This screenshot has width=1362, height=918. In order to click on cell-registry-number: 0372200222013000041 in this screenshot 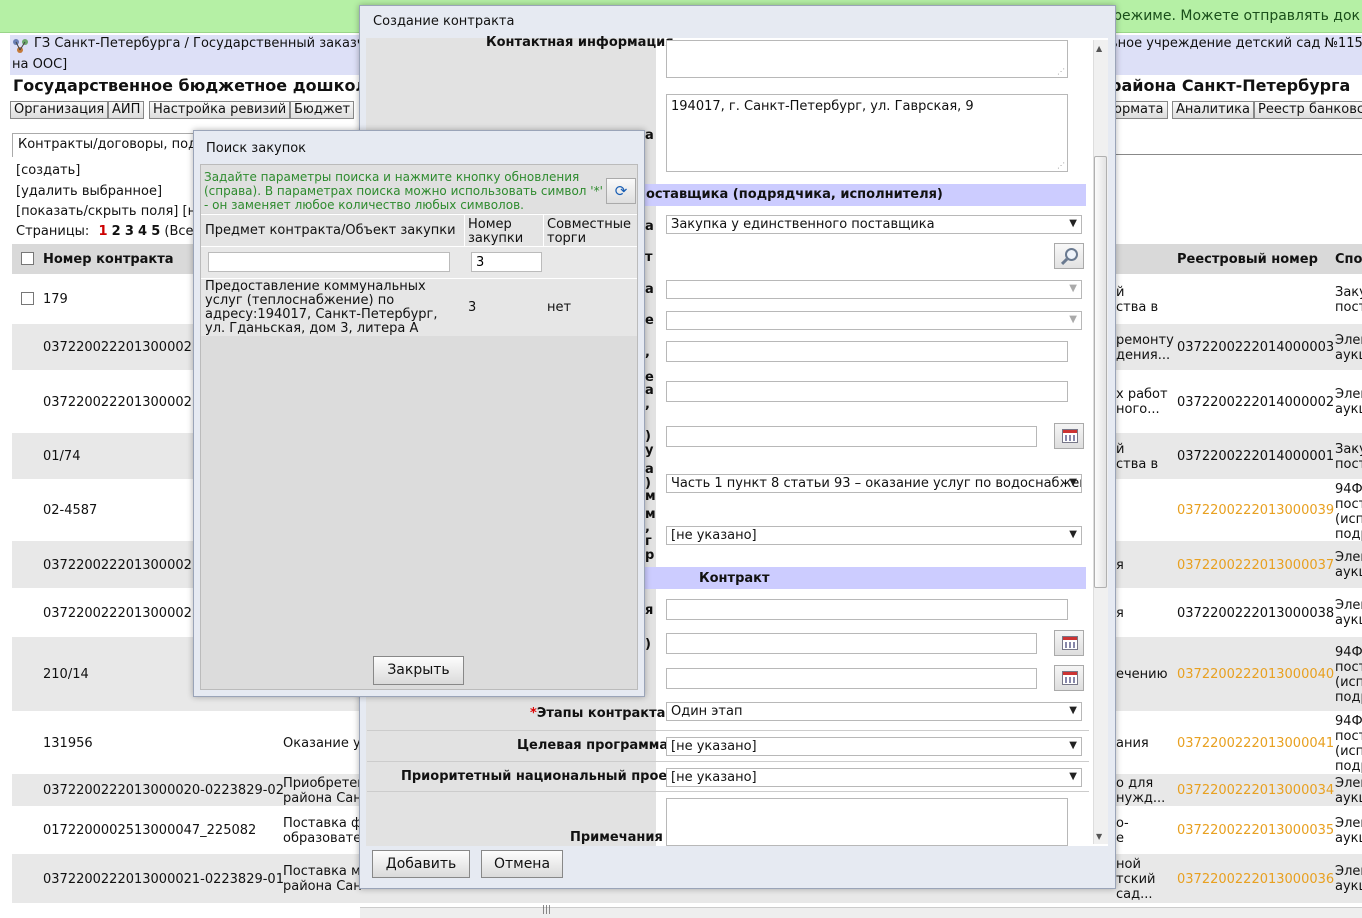, I will do `click(1255, 743)`.